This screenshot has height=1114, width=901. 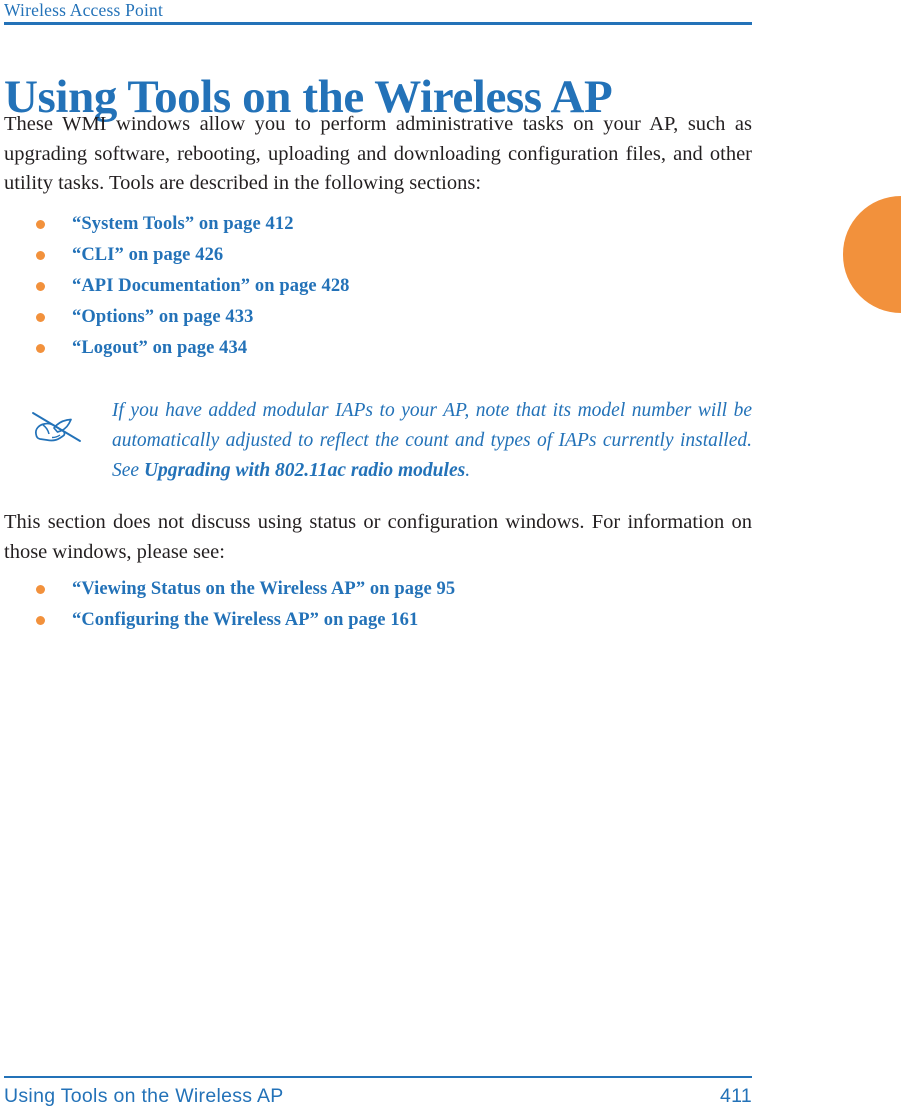 I want to click on cross-reference-link: “Logout” on page 434, so click(x=159, y=348).